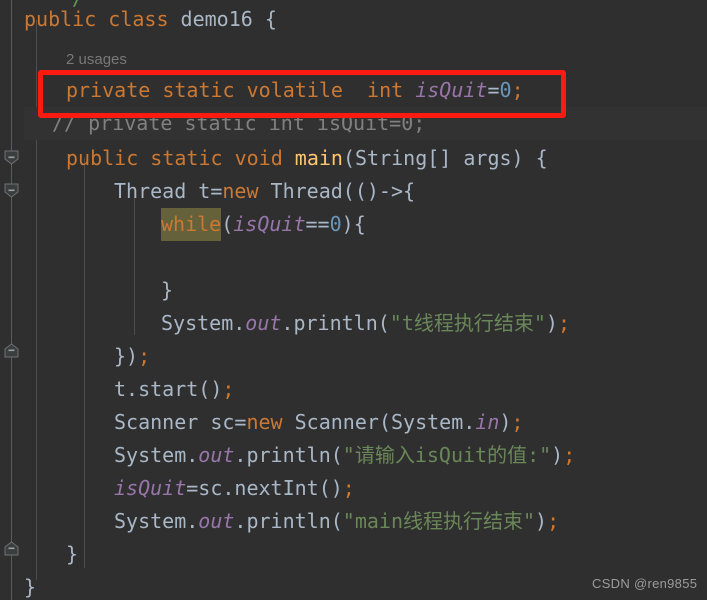 The width and height of the screenshot is (707, 600). What do you see at coordinates (318, 158) in the screenshot?
I see `code-token: main` at bounding box center [318, 158].